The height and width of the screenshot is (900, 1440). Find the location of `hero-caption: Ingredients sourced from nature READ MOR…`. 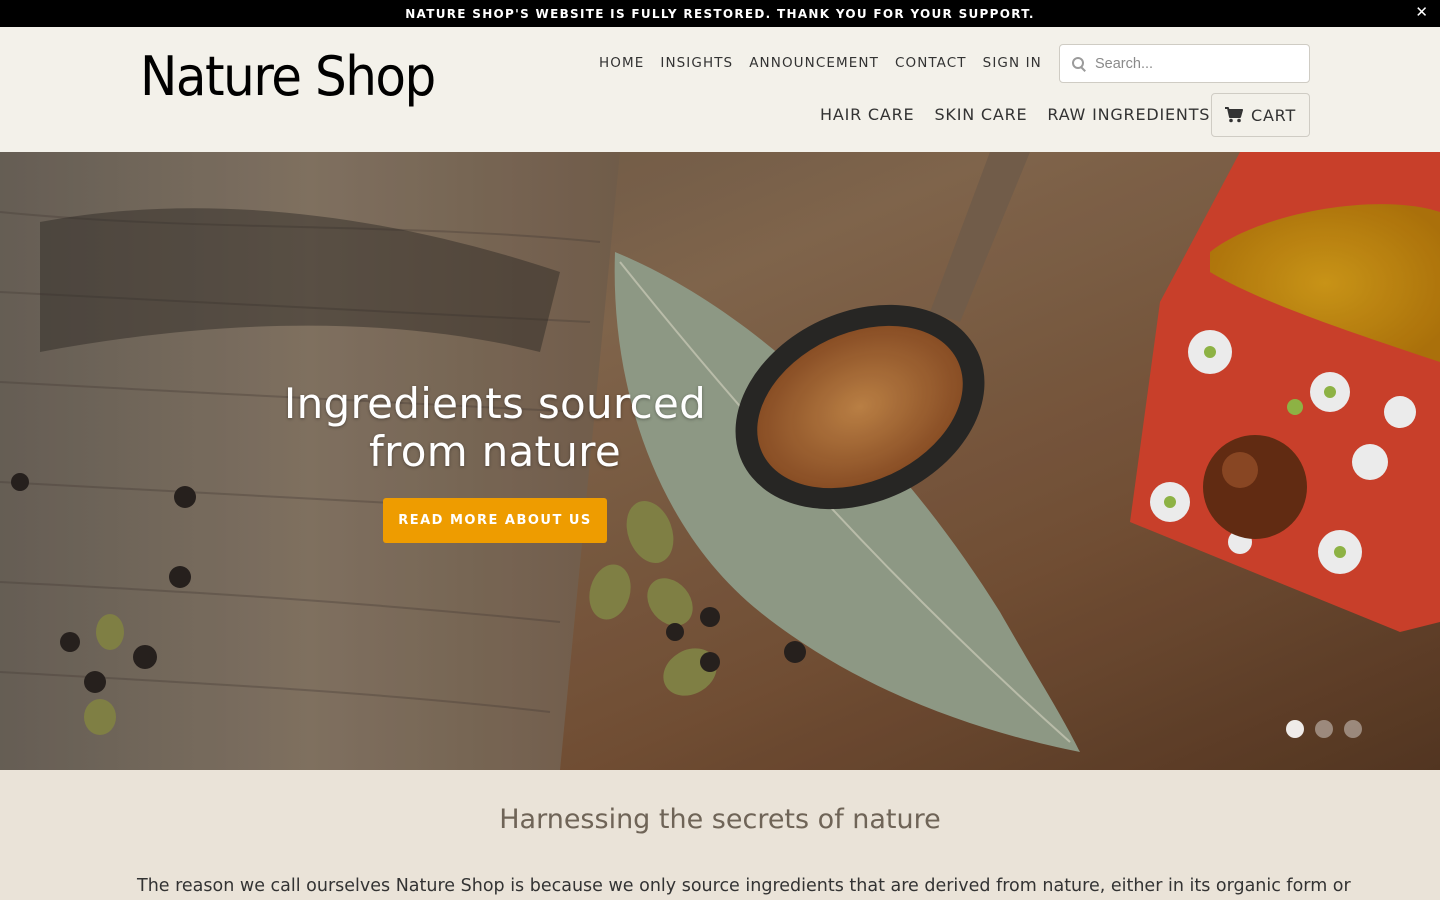

hero-caption: Ingredients sourced from nature READ MOR… is located at coordinates (495, 461).